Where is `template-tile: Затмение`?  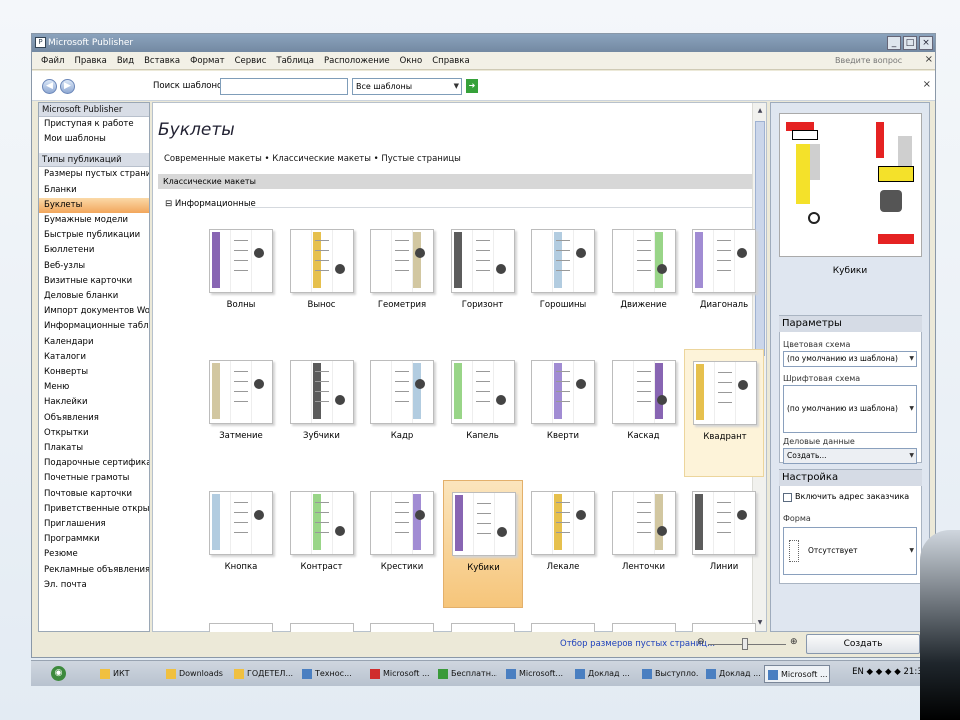
template-tile: Затмение is located at coordinates (241, 413).